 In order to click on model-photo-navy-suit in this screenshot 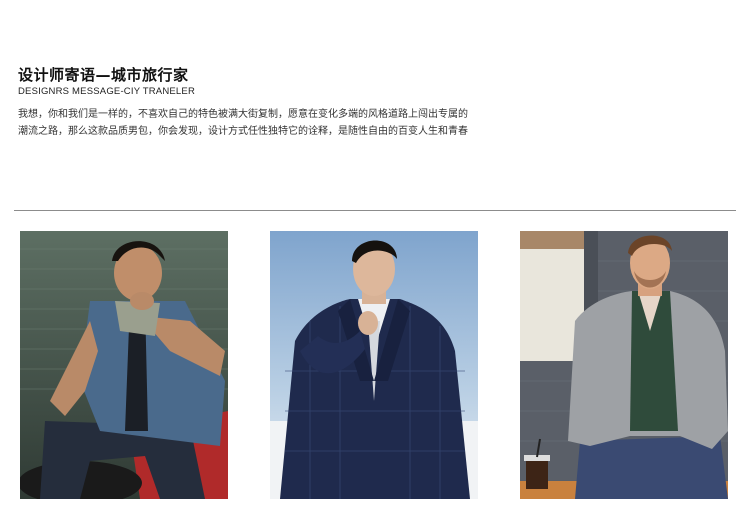, I will do `click(374, 365)`.